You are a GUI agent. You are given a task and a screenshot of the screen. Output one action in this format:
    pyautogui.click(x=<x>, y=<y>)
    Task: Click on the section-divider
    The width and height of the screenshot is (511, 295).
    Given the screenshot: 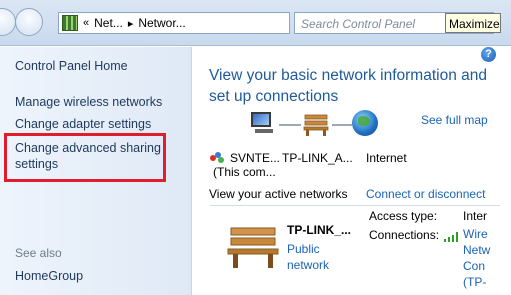 What is the action you would take?
    pyautogui.click(x=355, y=205)
    